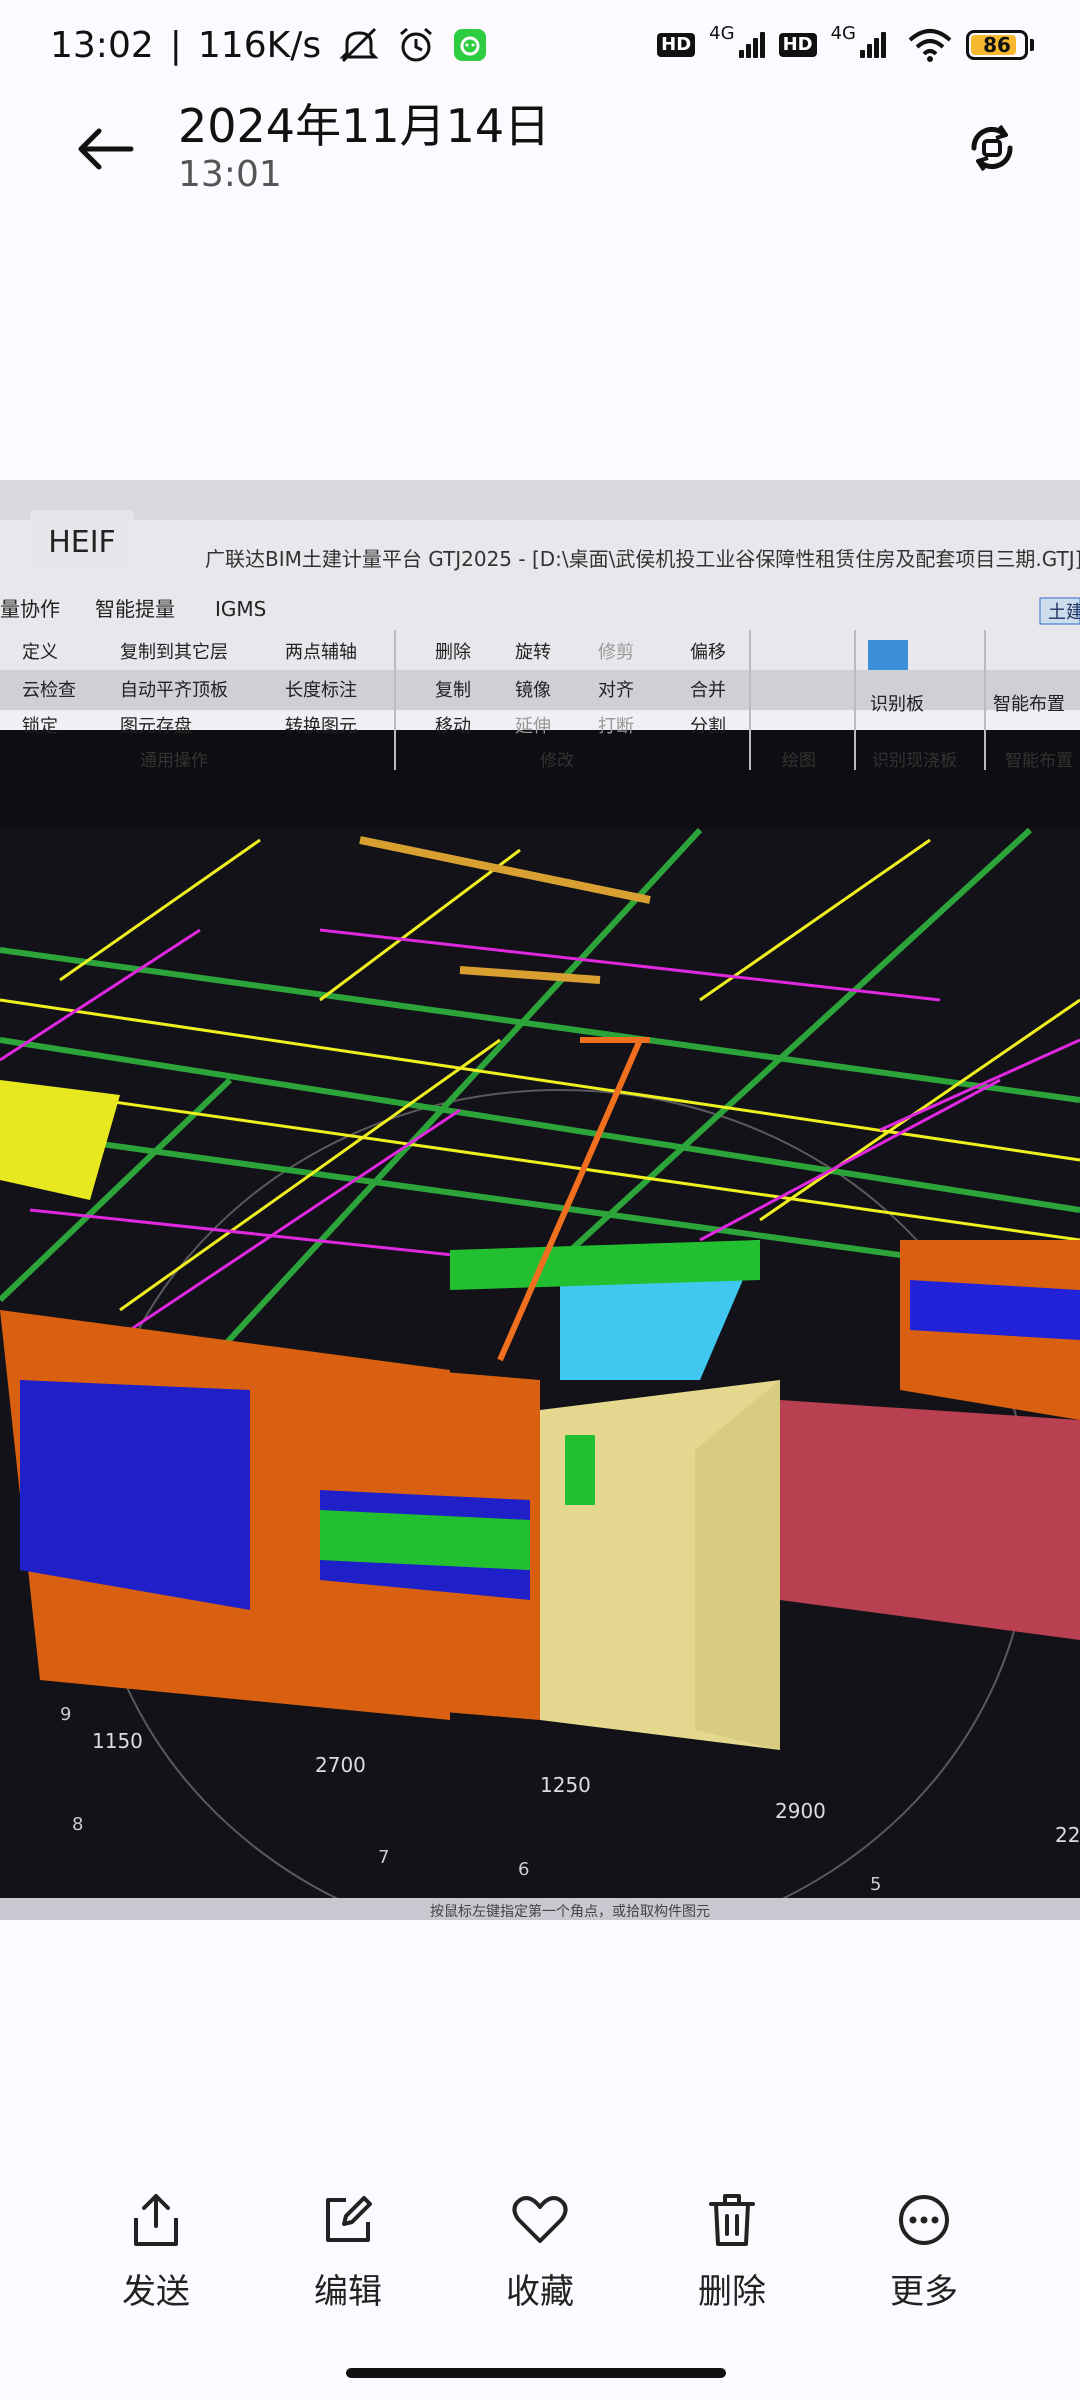 The image size is (1080, 2400). Describe the element at coordinates (30, 609) in the screenshot. I see `tab-collab: 量协作` at that location.